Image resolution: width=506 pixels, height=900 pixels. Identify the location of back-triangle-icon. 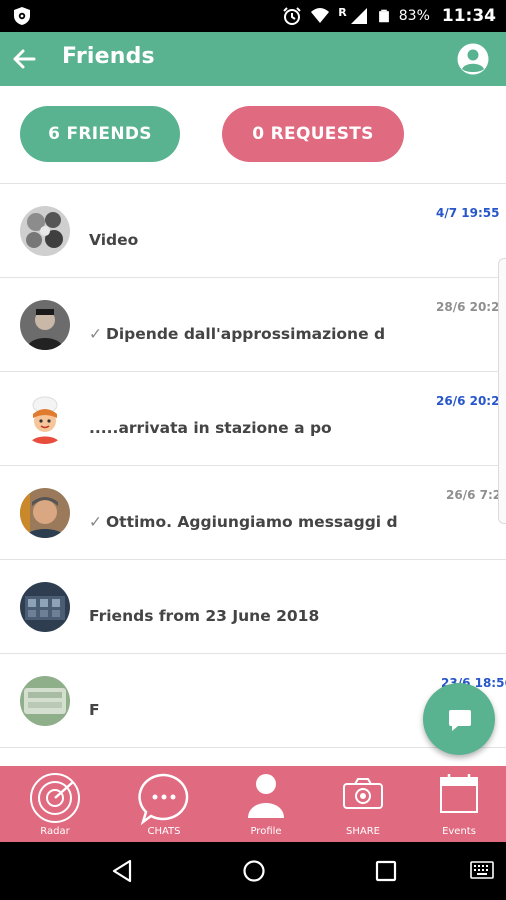
(122, 871).